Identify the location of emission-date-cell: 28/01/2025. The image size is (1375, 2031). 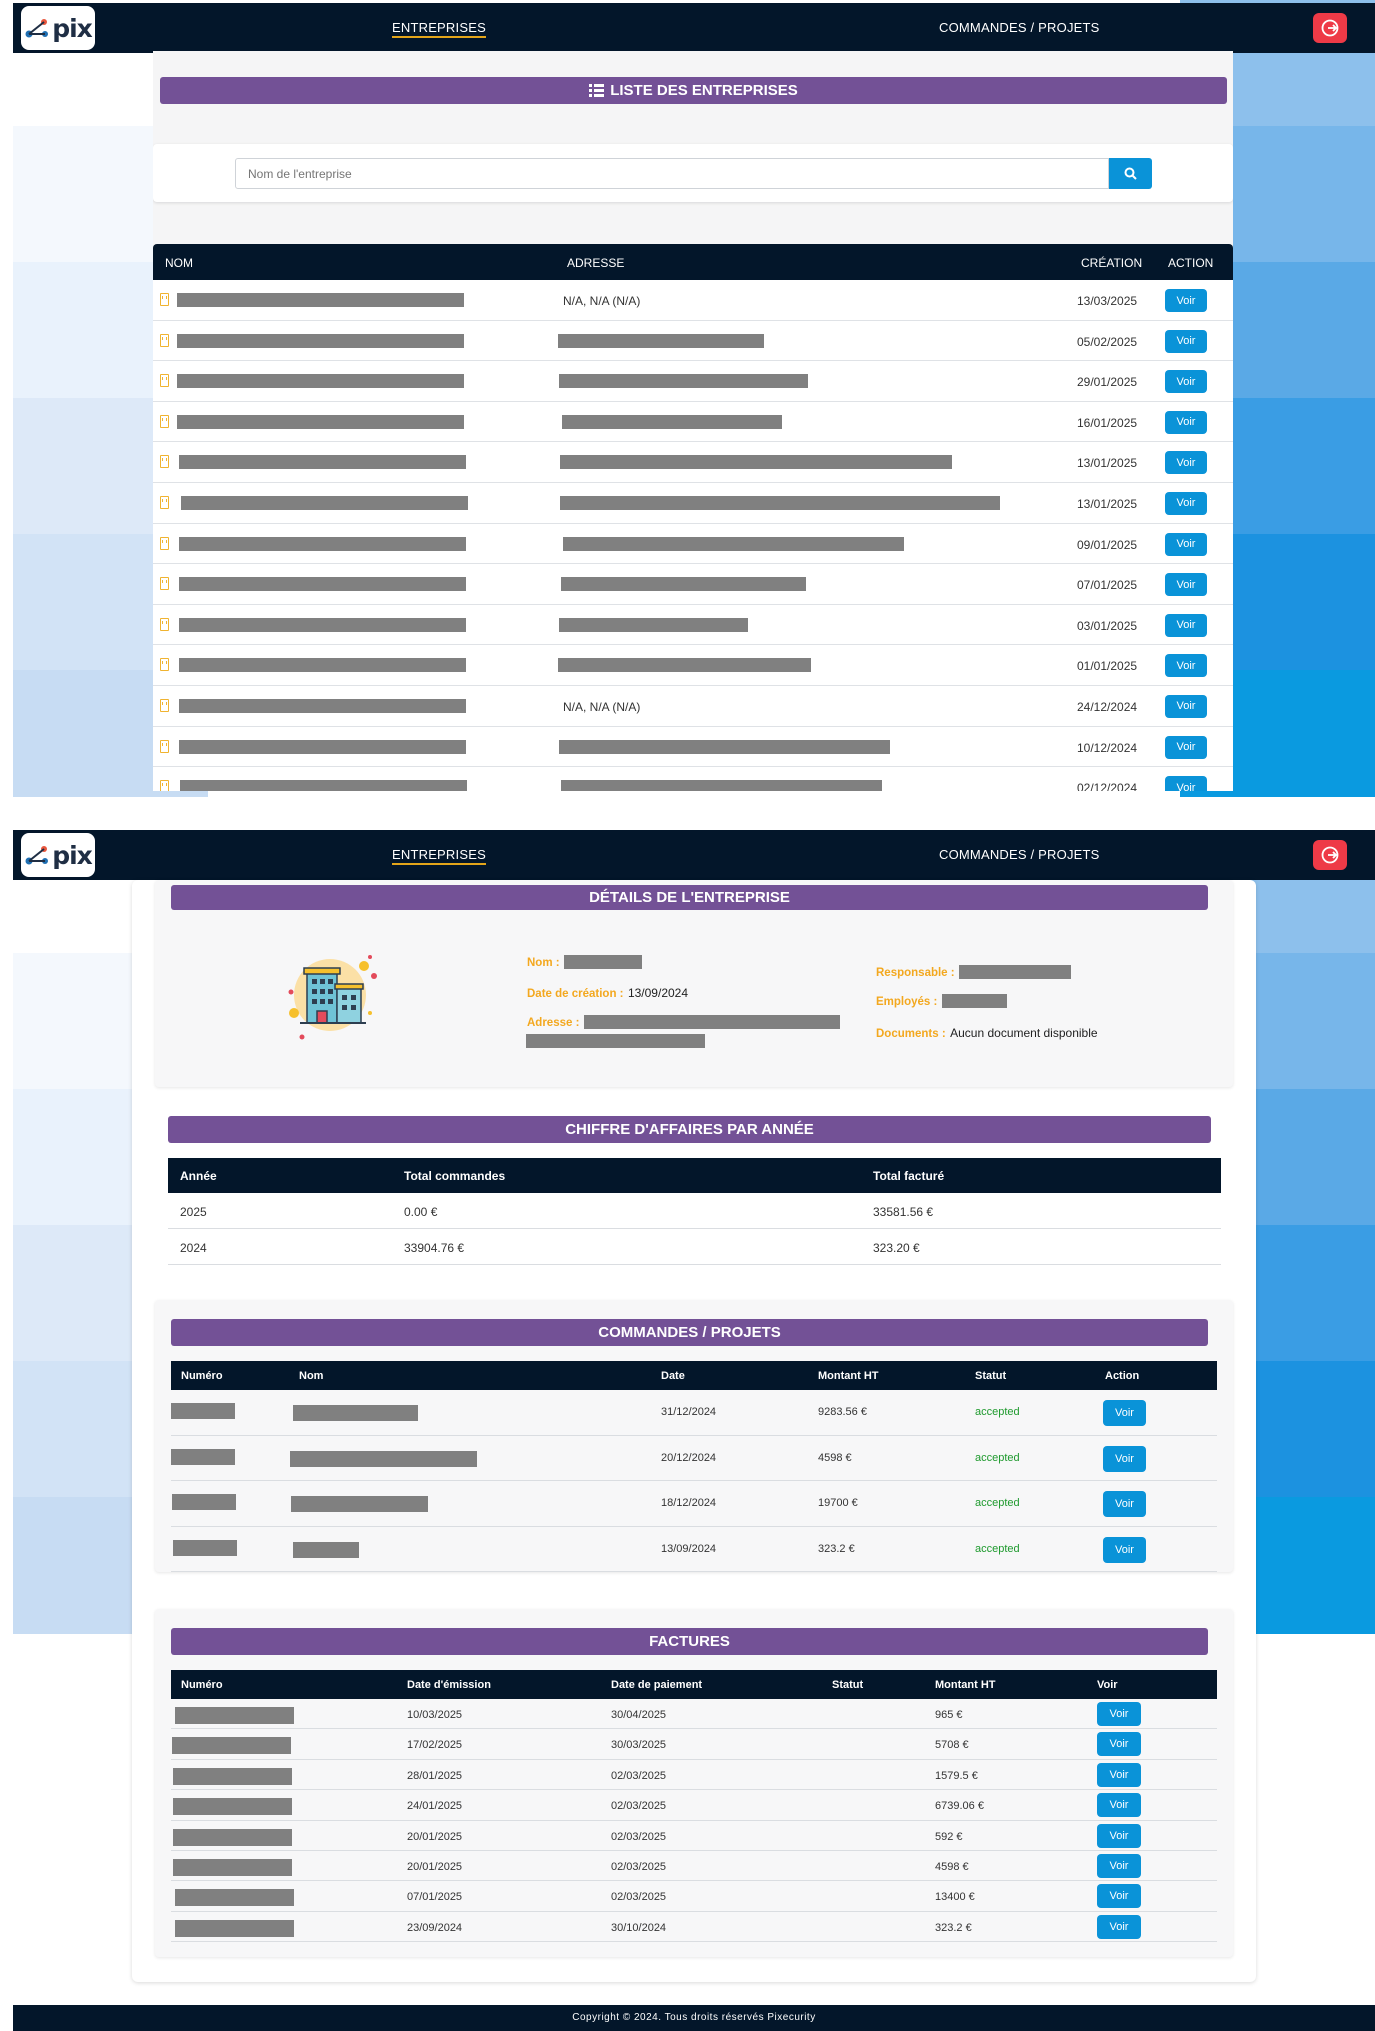
(435, 1775).